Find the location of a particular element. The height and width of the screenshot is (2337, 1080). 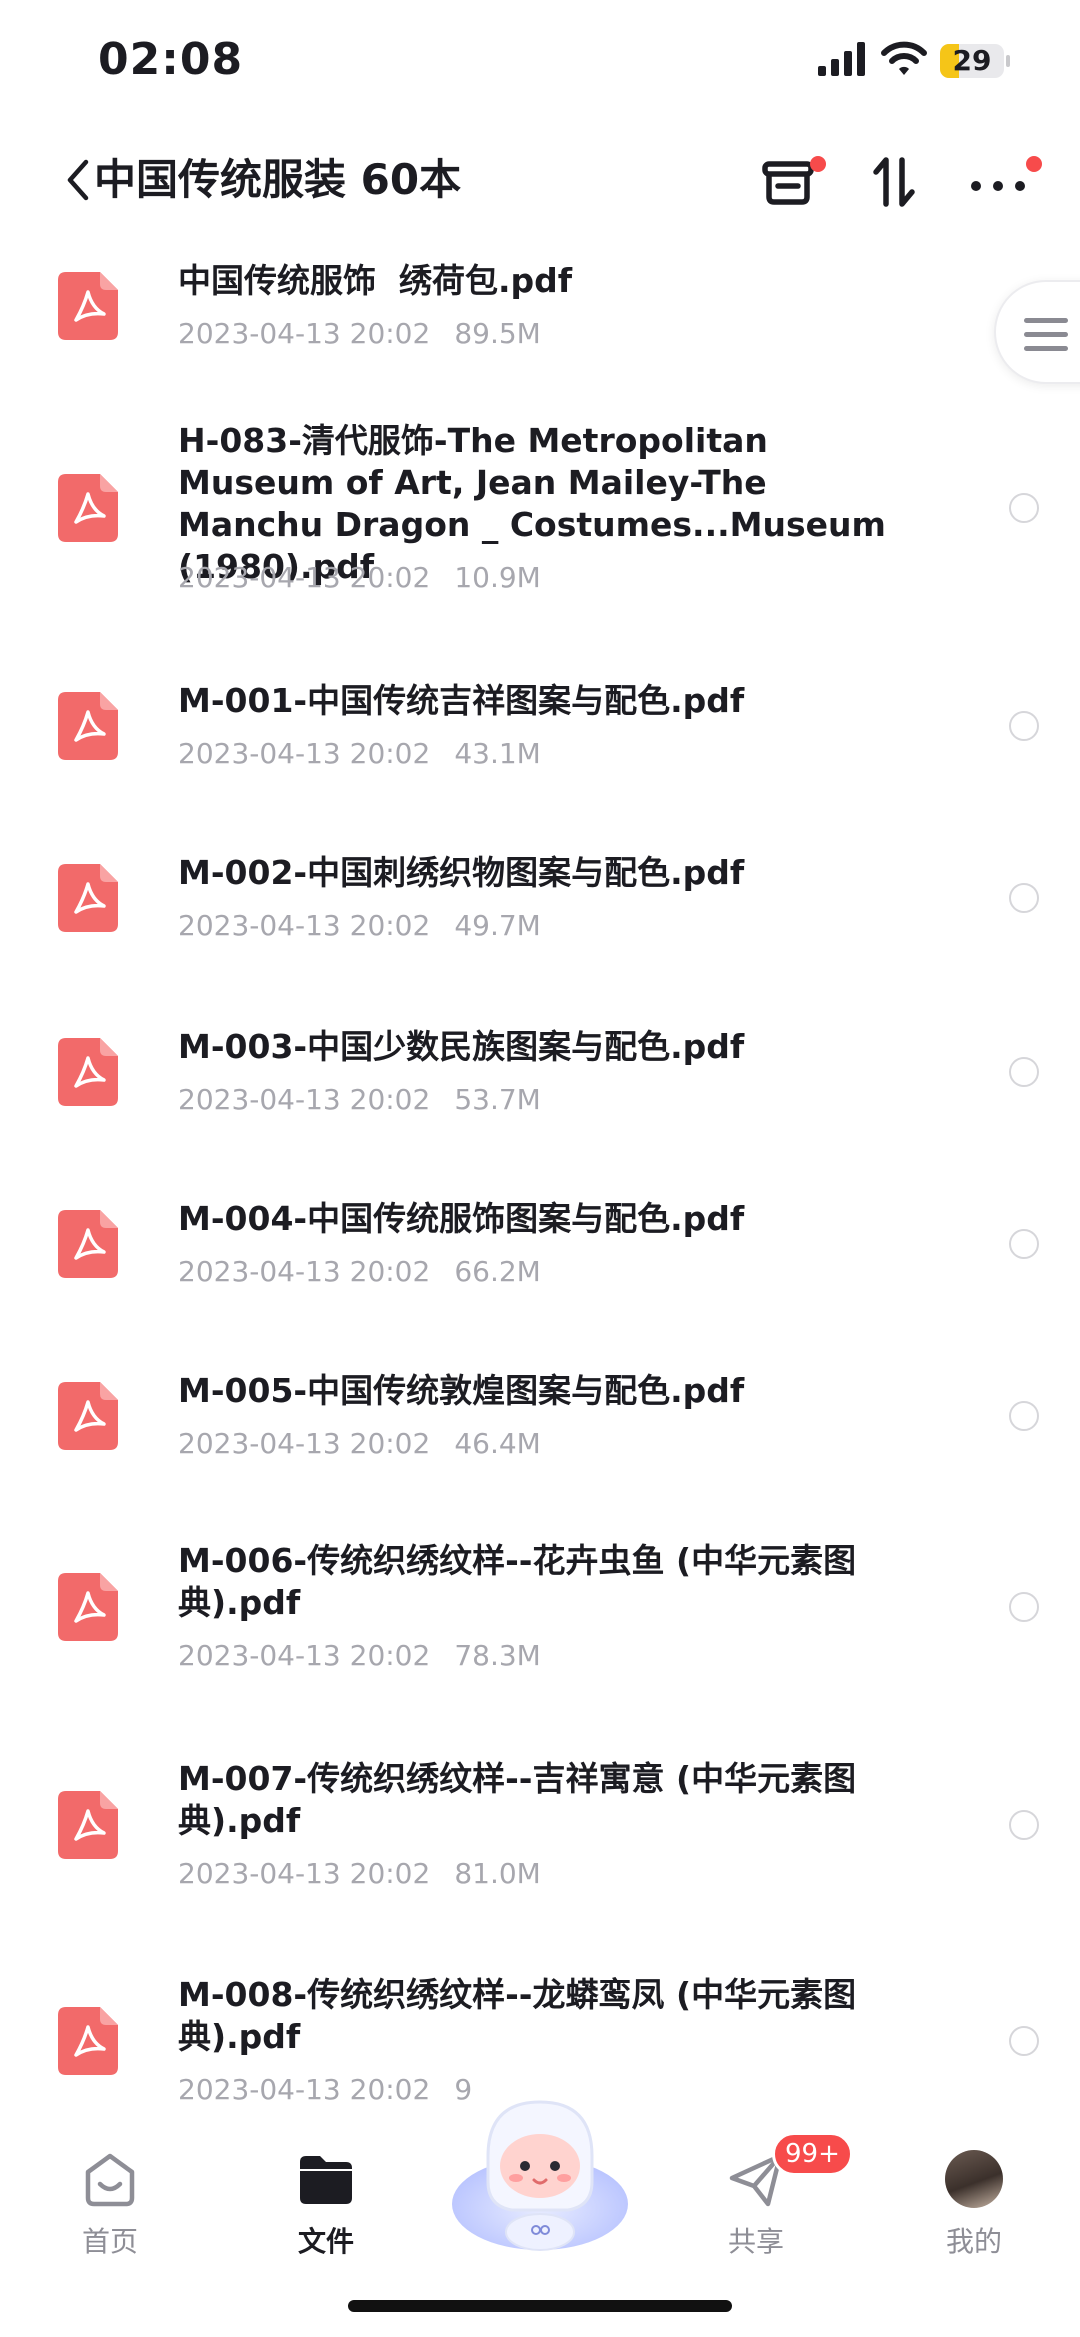

home-indicator is located at coordinates (540, 2306).